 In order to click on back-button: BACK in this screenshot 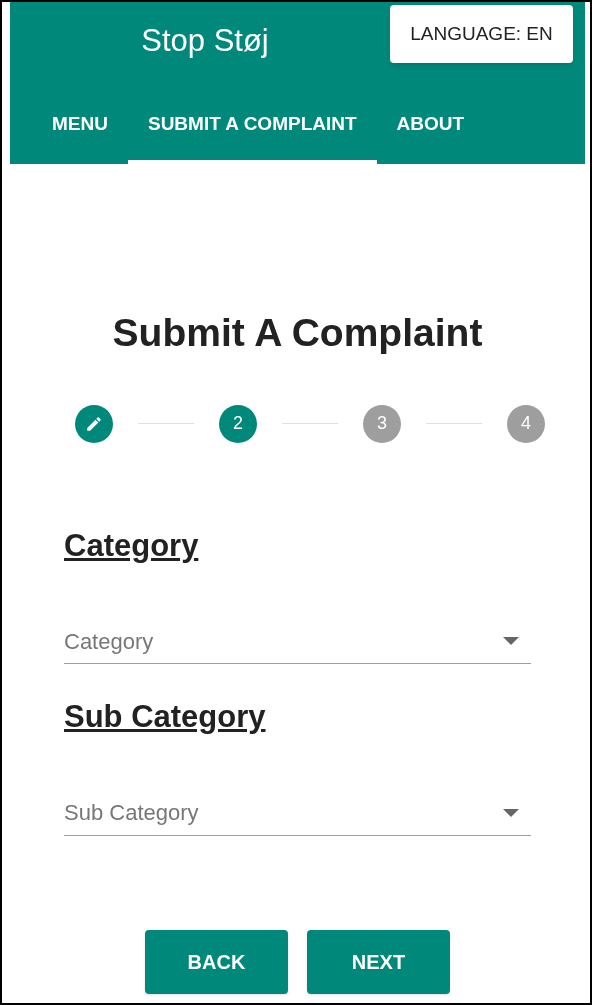, I will do `click(216, 961)`.